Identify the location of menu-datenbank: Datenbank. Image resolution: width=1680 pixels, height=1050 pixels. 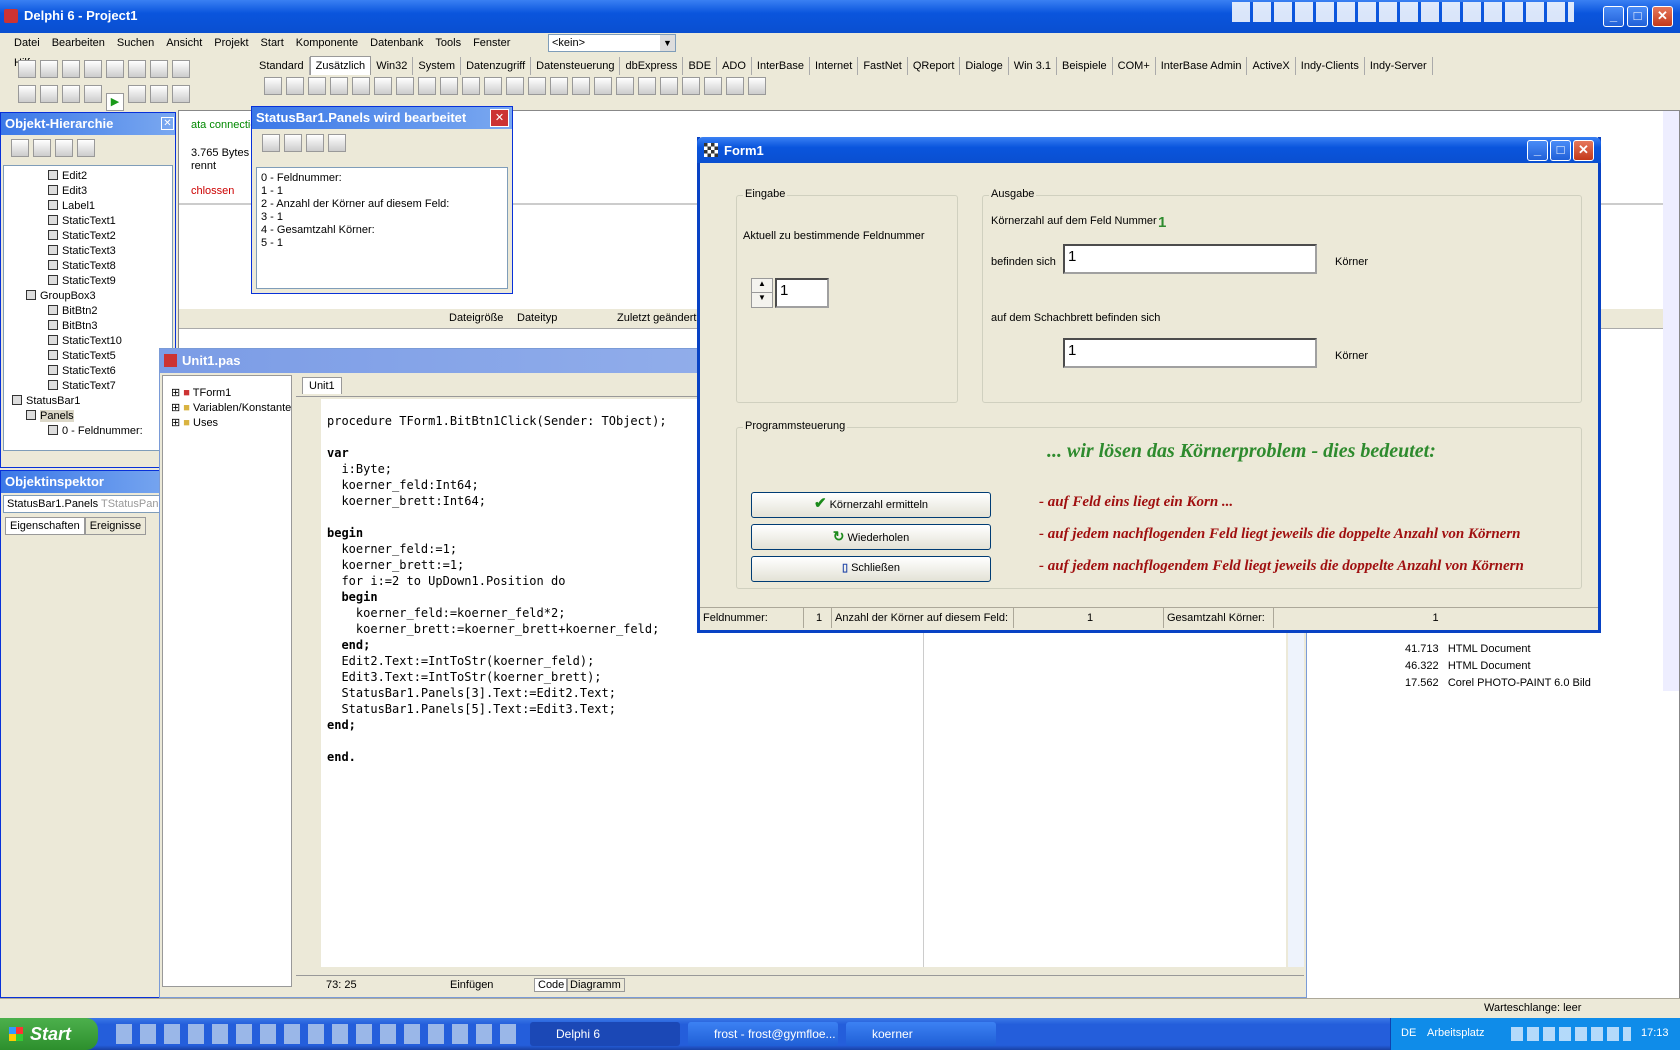
(396, 43).